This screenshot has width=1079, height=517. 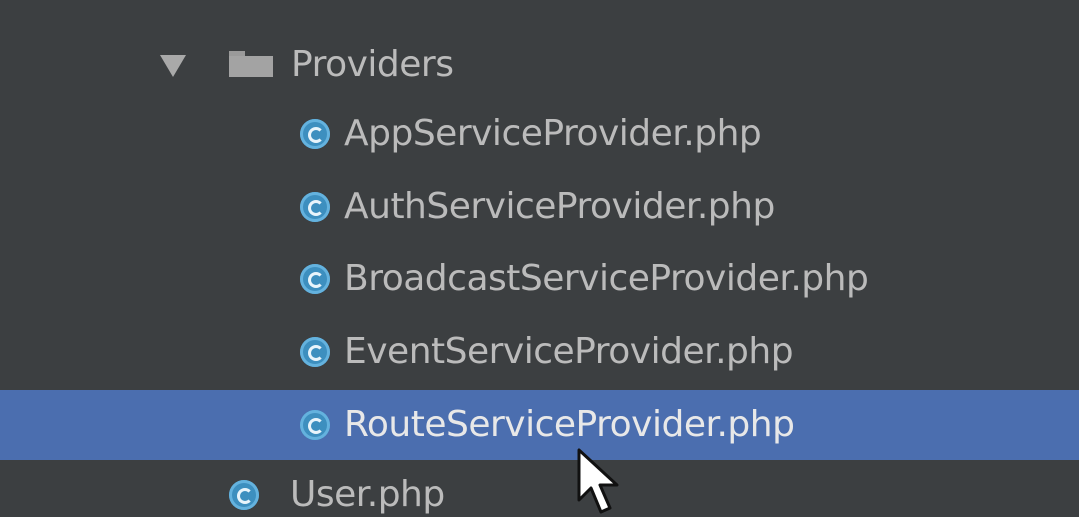 I want to click on mouse-pointer-icon, so click(x=598, y=481).